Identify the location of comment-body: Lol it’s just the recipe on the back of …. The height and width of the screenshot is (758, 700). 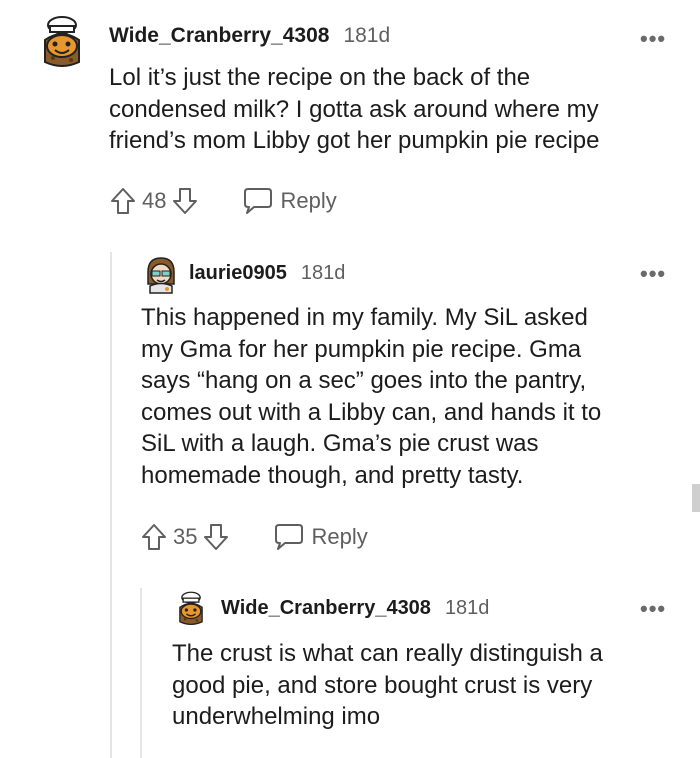
(354, 109).